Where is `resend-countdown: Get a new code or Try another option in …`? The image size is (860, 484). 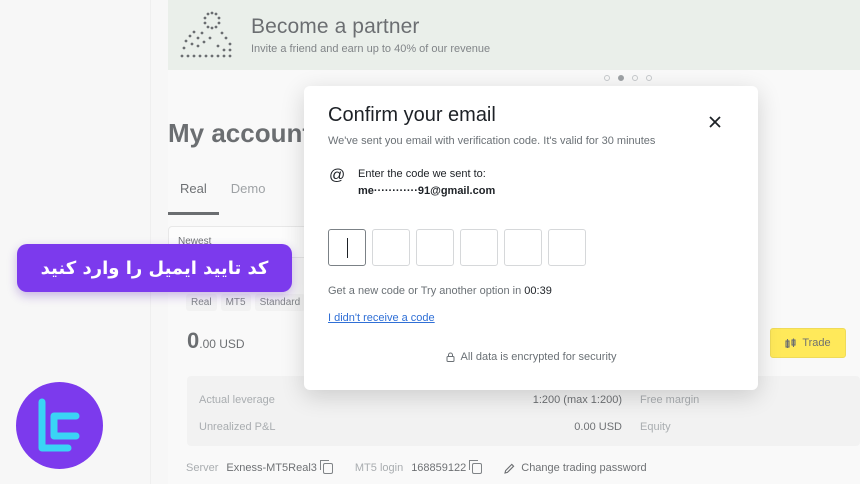 resend-countdown: Get a new code or Try another option in … is located at coordinates (440, 291).